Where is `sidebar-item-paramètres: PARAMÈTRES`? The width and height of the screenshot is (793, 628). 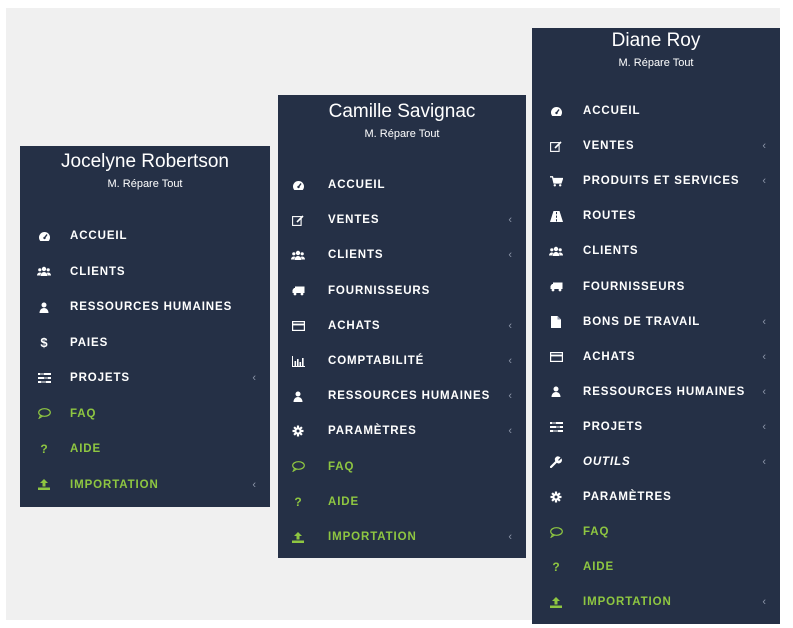 sidebar-item-paramètres: PARAMÈTRES is located at coordinates (656, 497).